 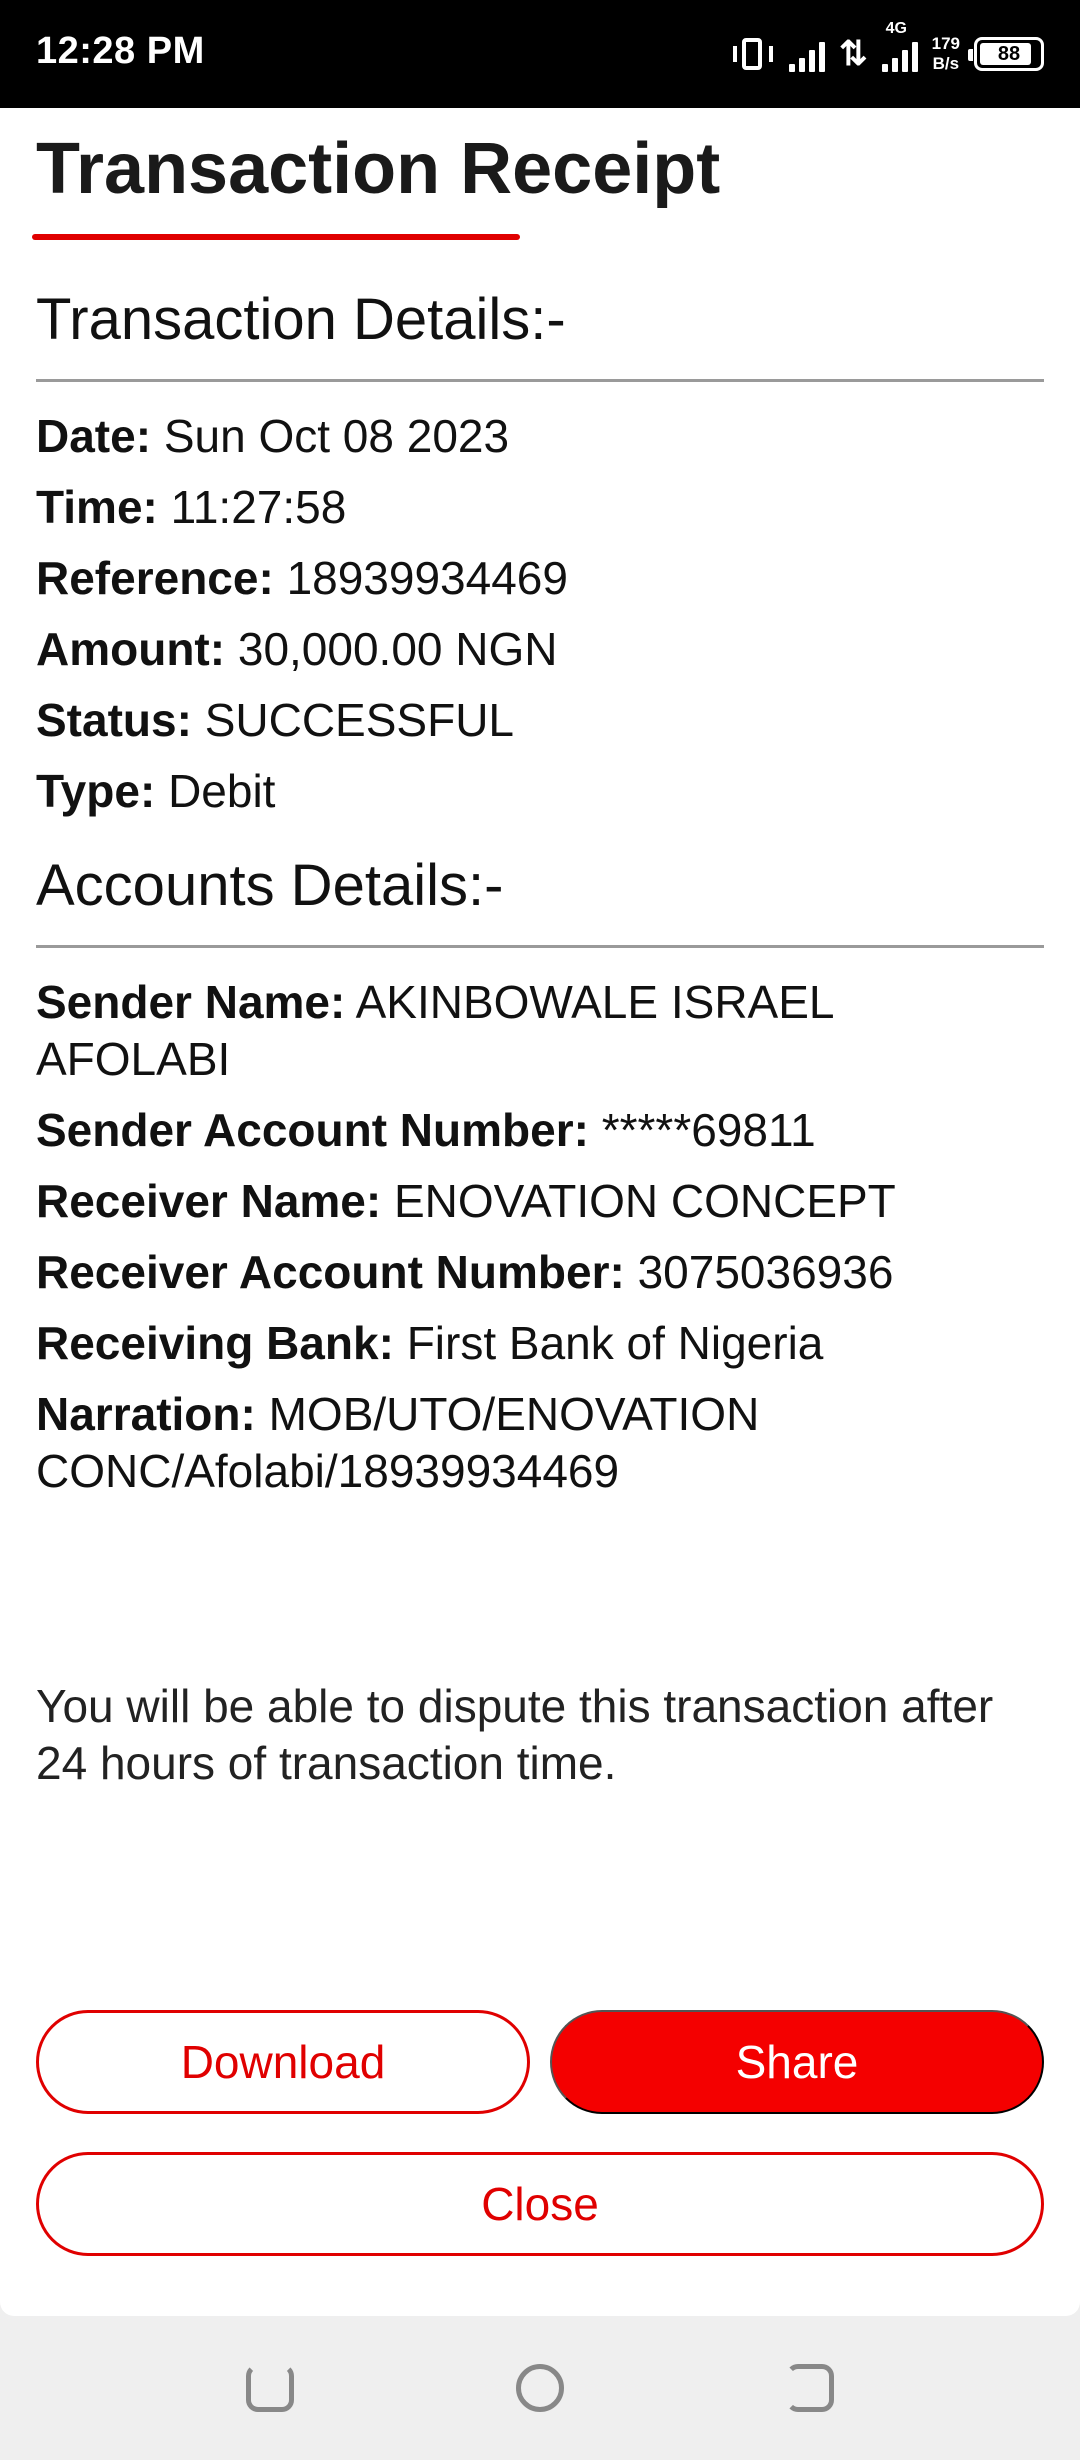 What do you see at coordinates (645, 1201) in the screenshot?
I see `field-value: ENOVATION CONCEPT` at bounding box center [645, 1201].